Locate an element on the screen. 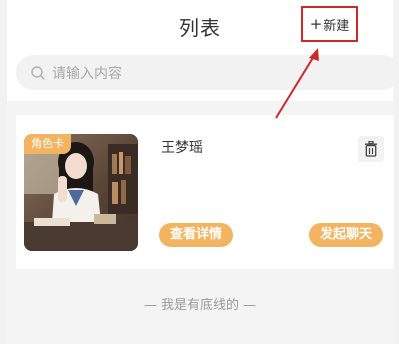 The width and height of the screenshot is (399, 344). new-button-label: 新建 is located at coordinates (336, 26).